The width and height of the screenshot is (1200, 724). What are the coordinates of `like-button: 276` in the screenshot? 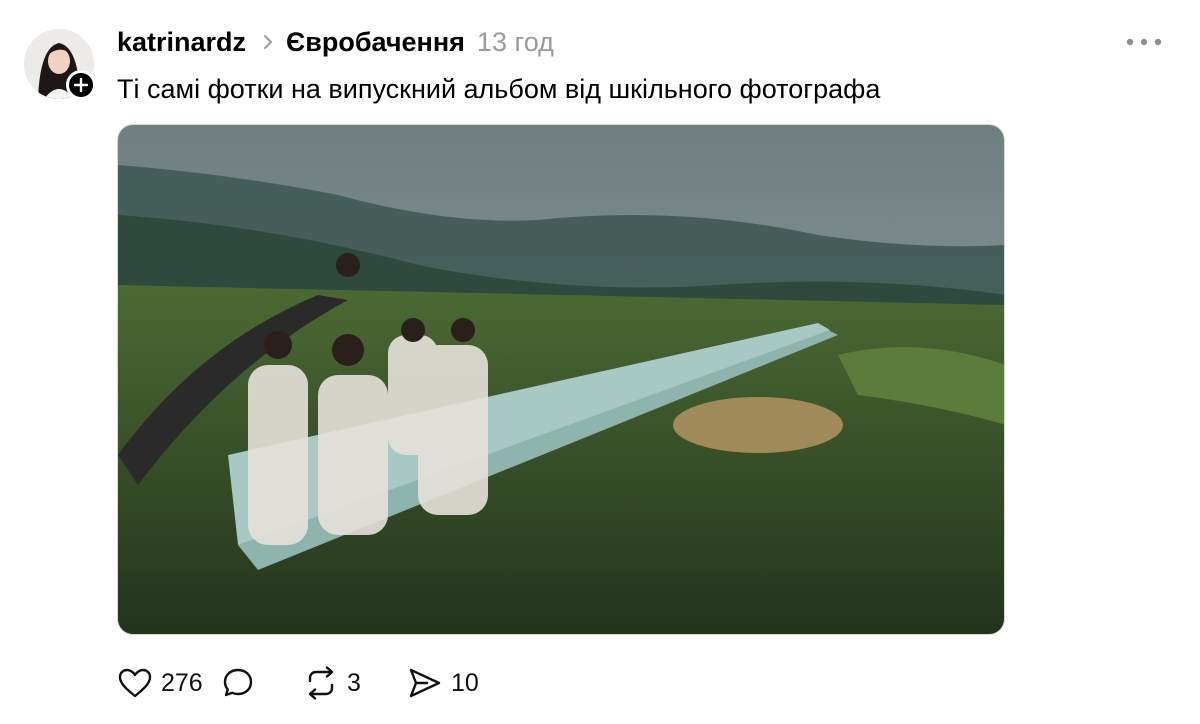 It's located at (169, 683).